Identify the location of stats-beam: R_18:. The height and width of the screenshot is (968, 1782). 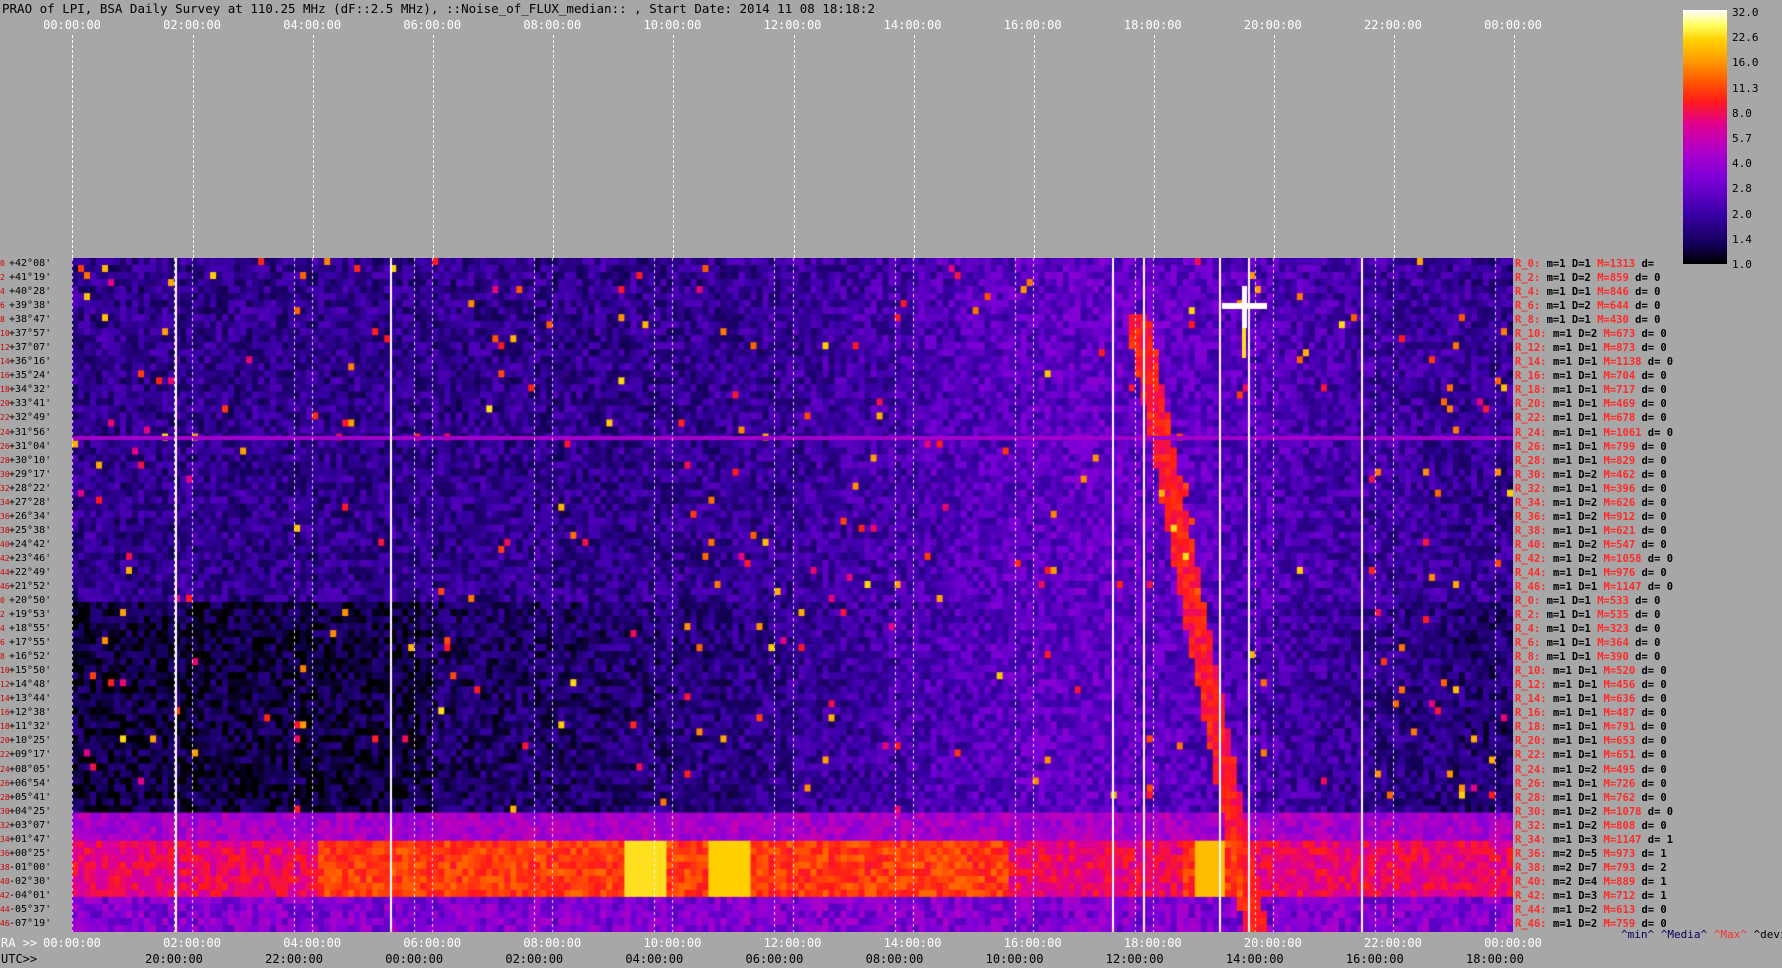
(1534, 727).